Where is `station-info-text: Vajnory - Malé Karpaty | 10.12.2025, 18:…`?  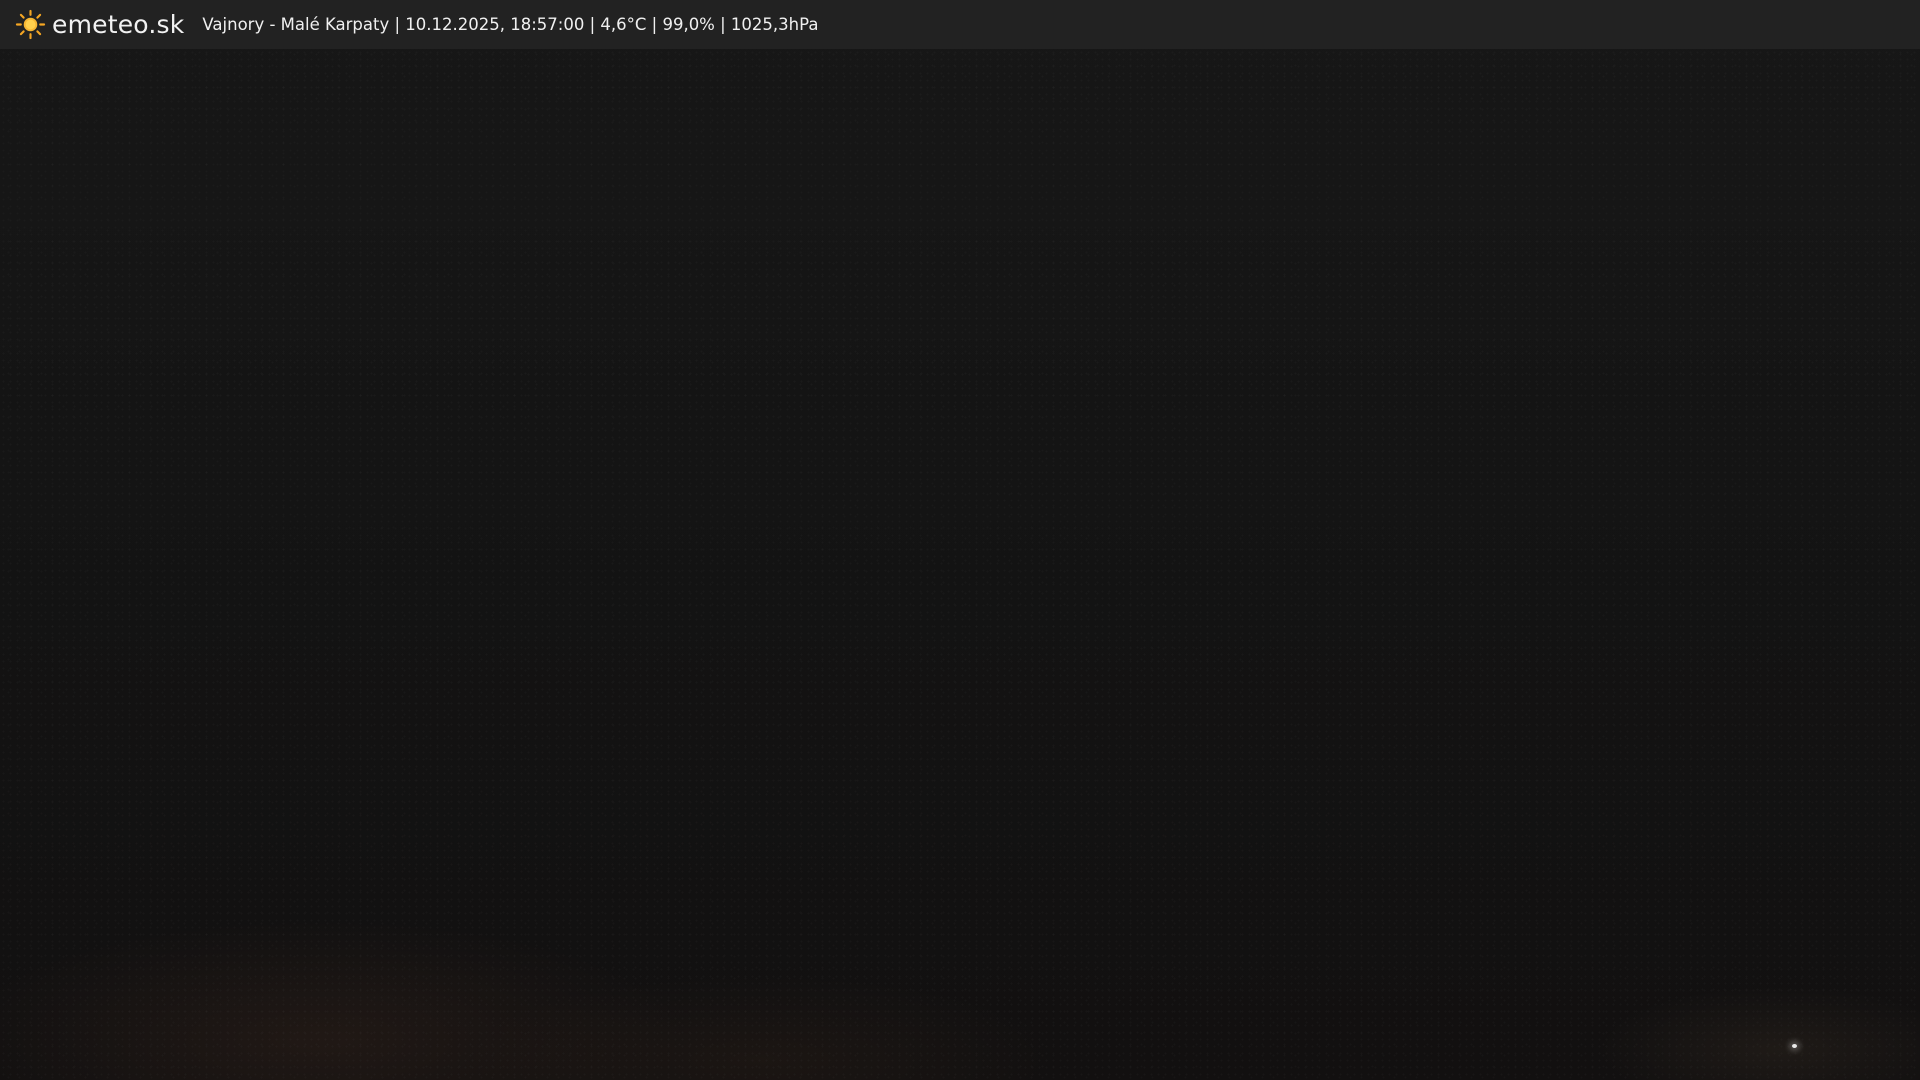 station-info-text: Vajnory - Malé Karpaty | 10.12.2025, 18:… is located at coordinates (510, 24).